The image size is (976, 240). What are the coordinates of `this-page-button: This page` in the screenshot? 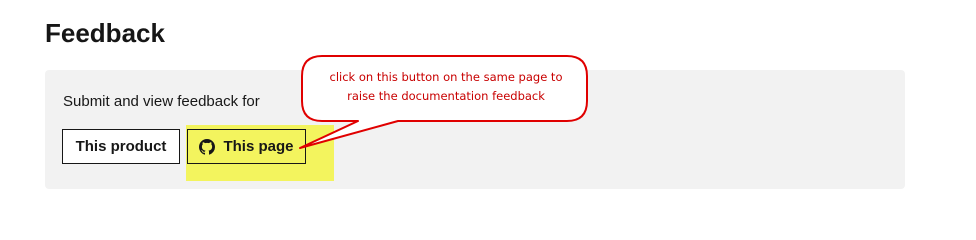 It's located at (246, 146).